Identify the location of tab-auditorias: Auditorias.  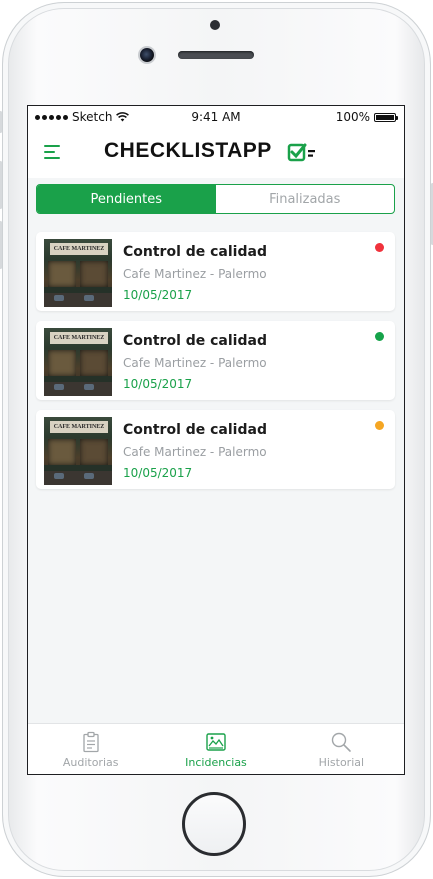
(90, 749).